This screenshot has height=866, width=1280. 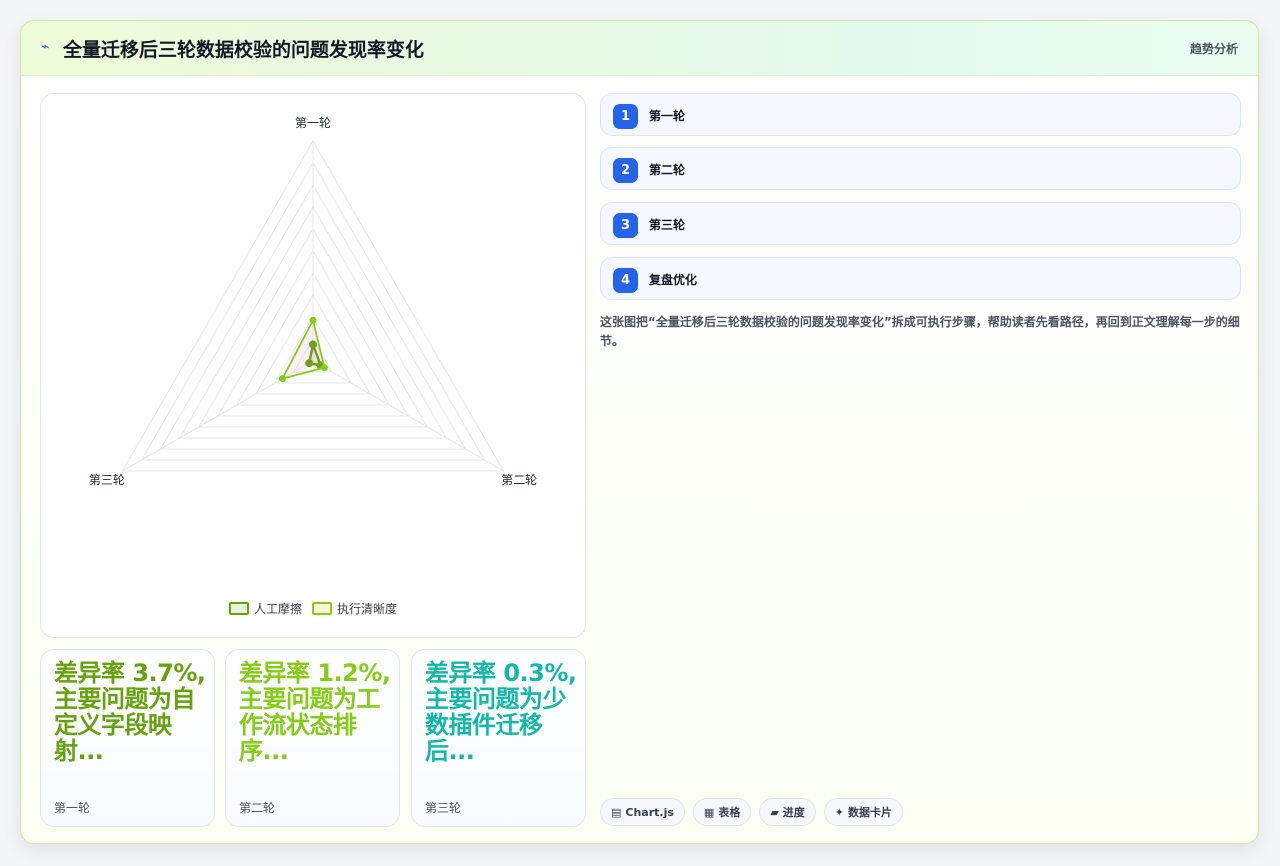 What do you see at coordinates (519, 480) in the screenshot?
I see `radar-axis-label: 第二轮` at bounding box center [519, 480].